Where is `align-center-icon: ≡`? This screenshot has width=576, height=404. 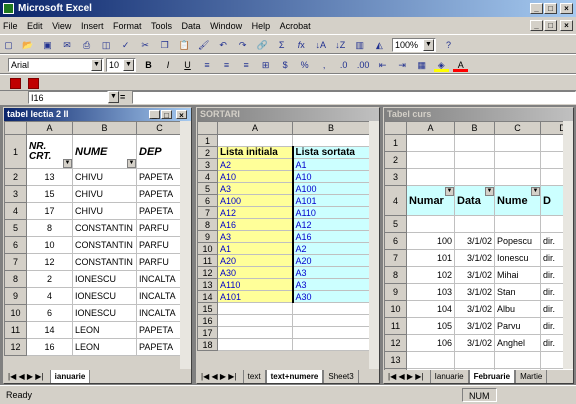 align-center-icon: ≡ is located at coordinates (226, 65).